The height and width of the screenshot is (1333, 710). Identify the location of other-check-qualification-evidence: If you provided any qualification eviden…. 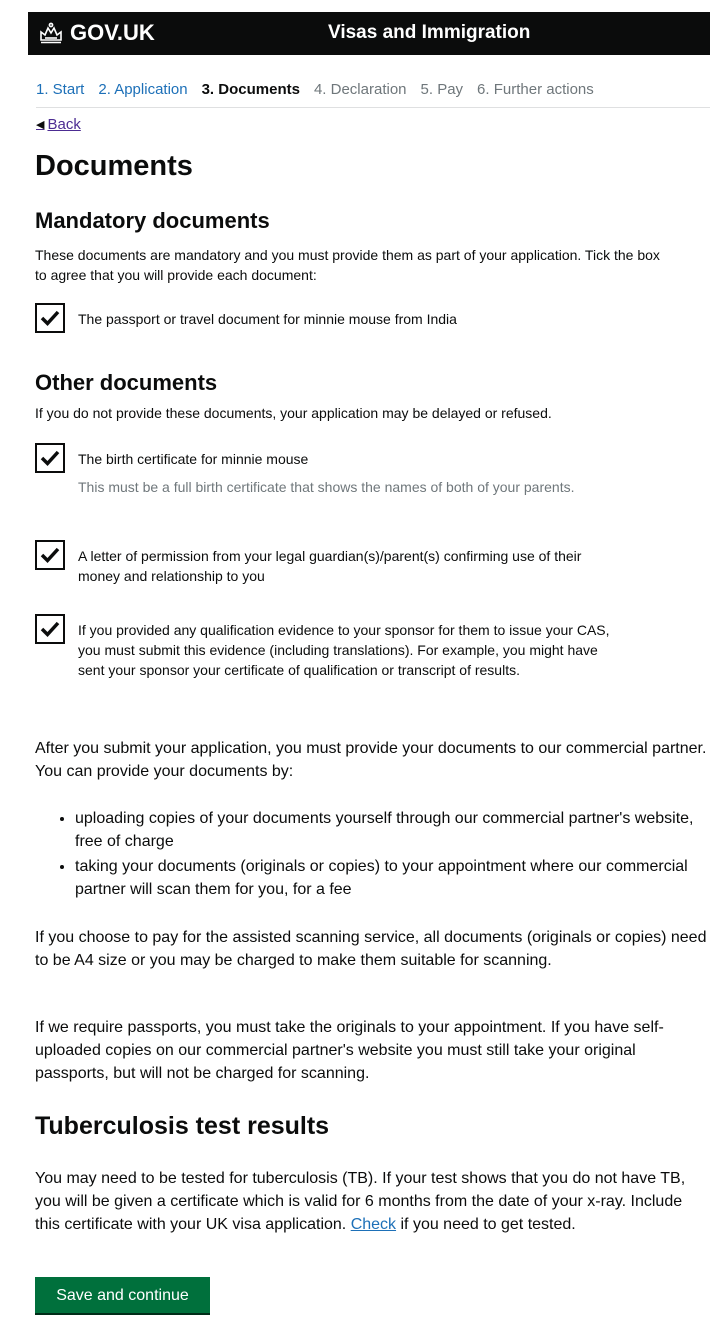
(326, 647).